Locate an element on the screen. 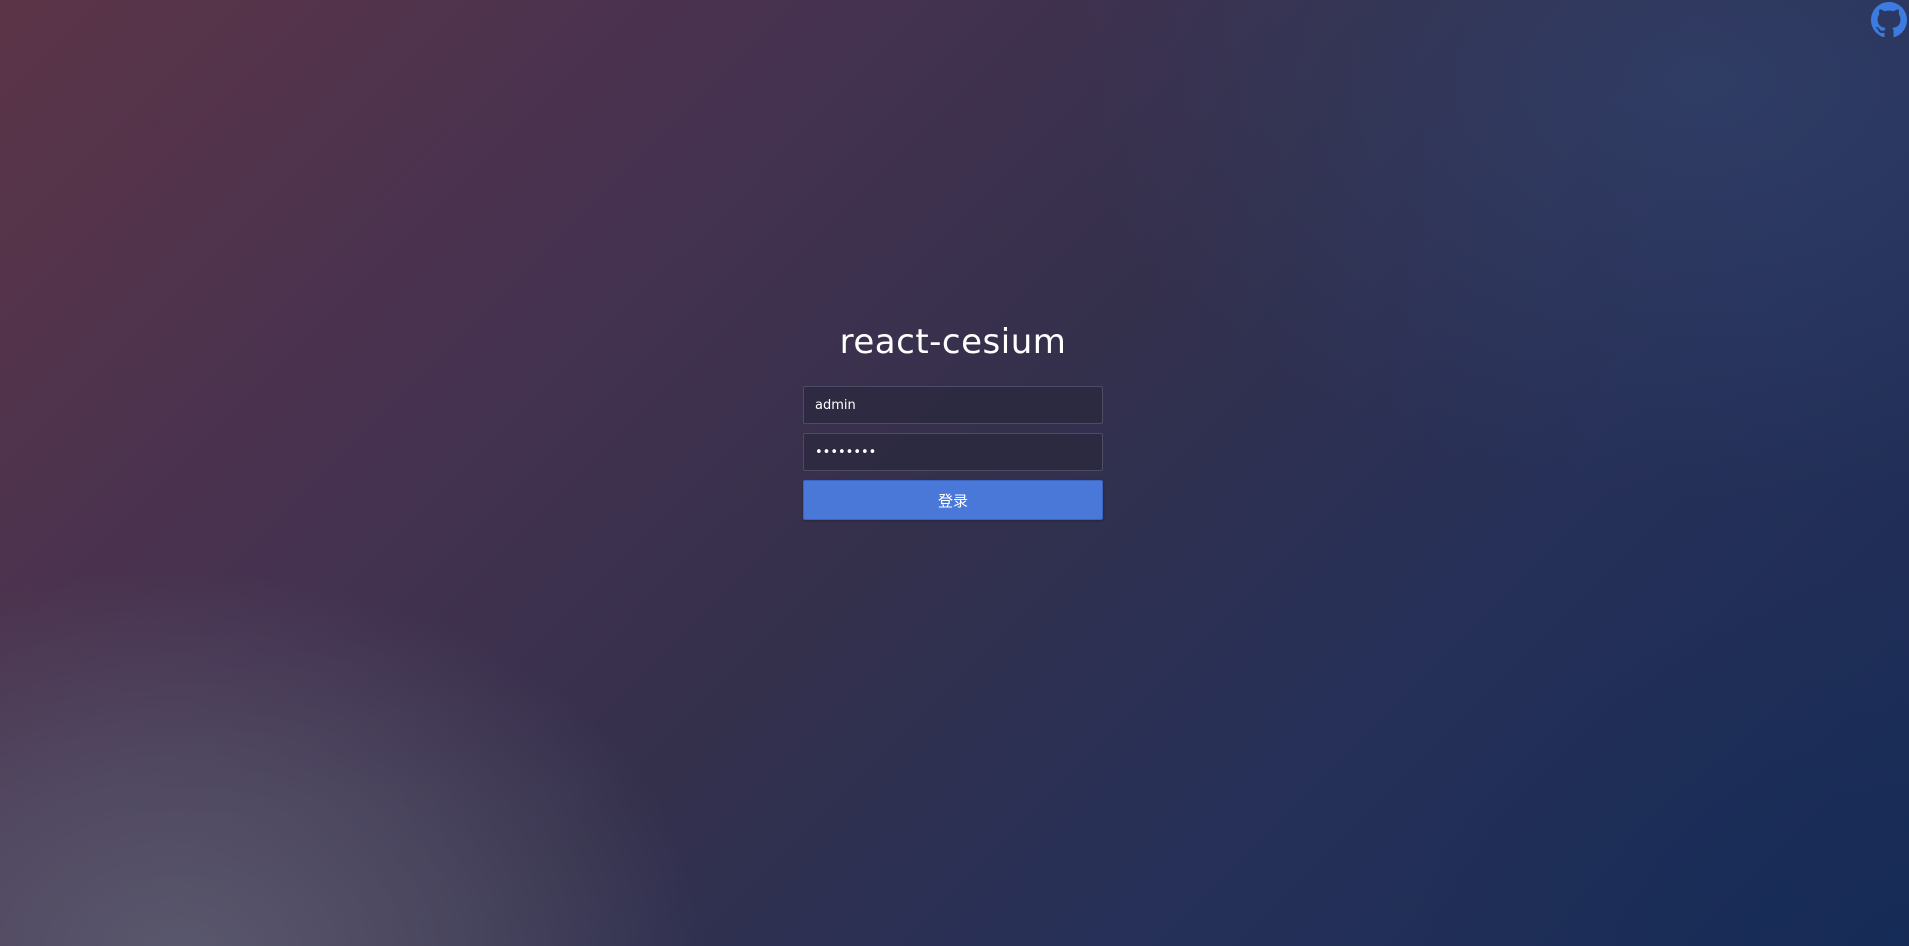 This screenshot has height=946, width=1909. github-icon is located at coordinates (1889, 20).